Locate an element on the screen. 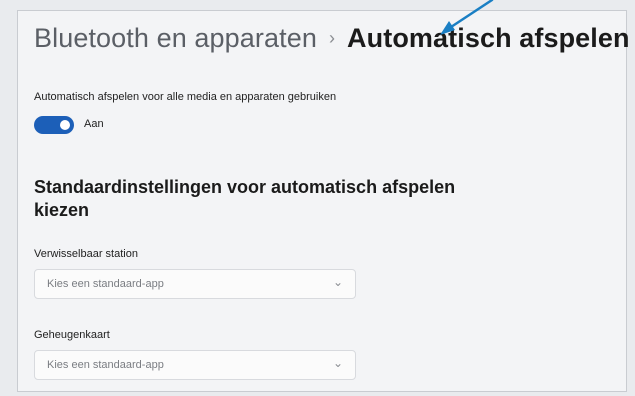  toggle-state-label: Aan is located at coordinates (94, 124).